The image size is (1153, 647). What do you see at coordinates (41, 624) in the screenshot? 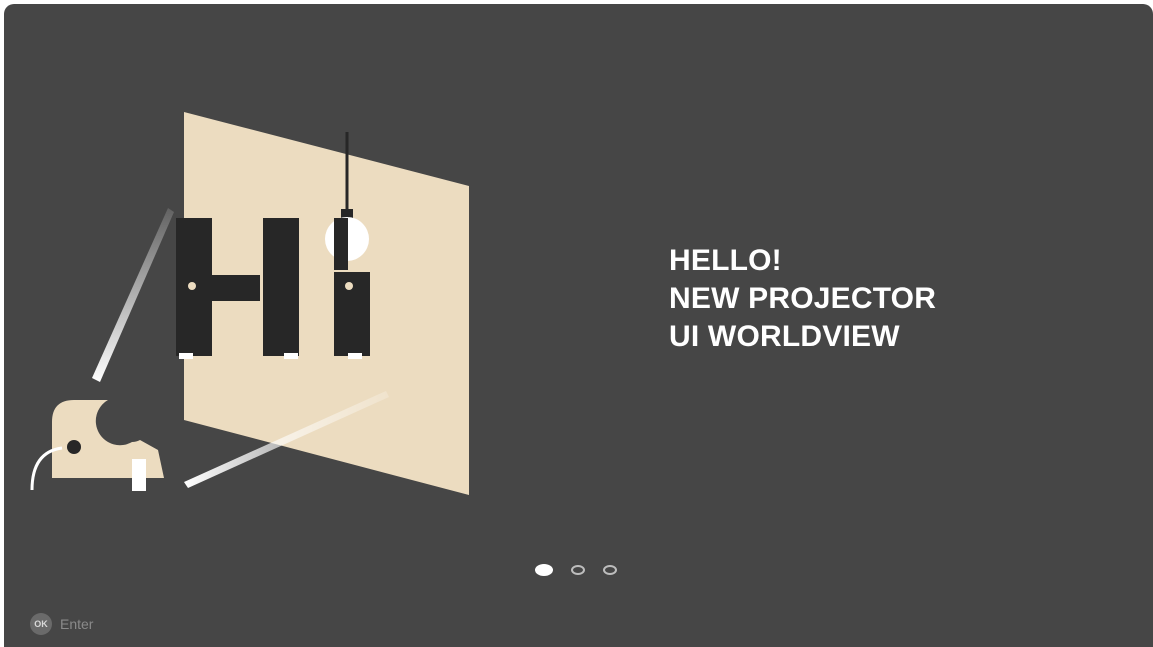
I see `ok-button-icon: OK` at bounding box center [41, 624].